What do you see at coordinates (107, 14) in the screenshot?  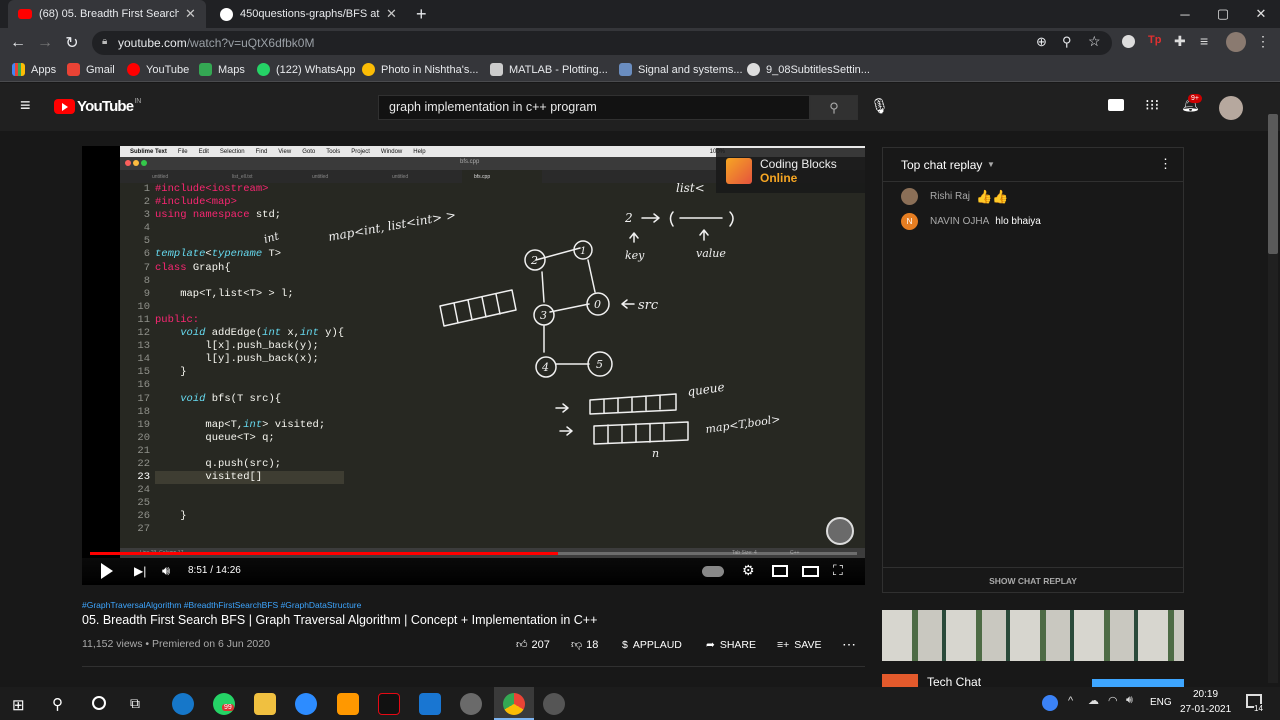 I see `tab-youtube: (68) 05. Breadth First Search BFS ✕` at bounding box center [107, 14].